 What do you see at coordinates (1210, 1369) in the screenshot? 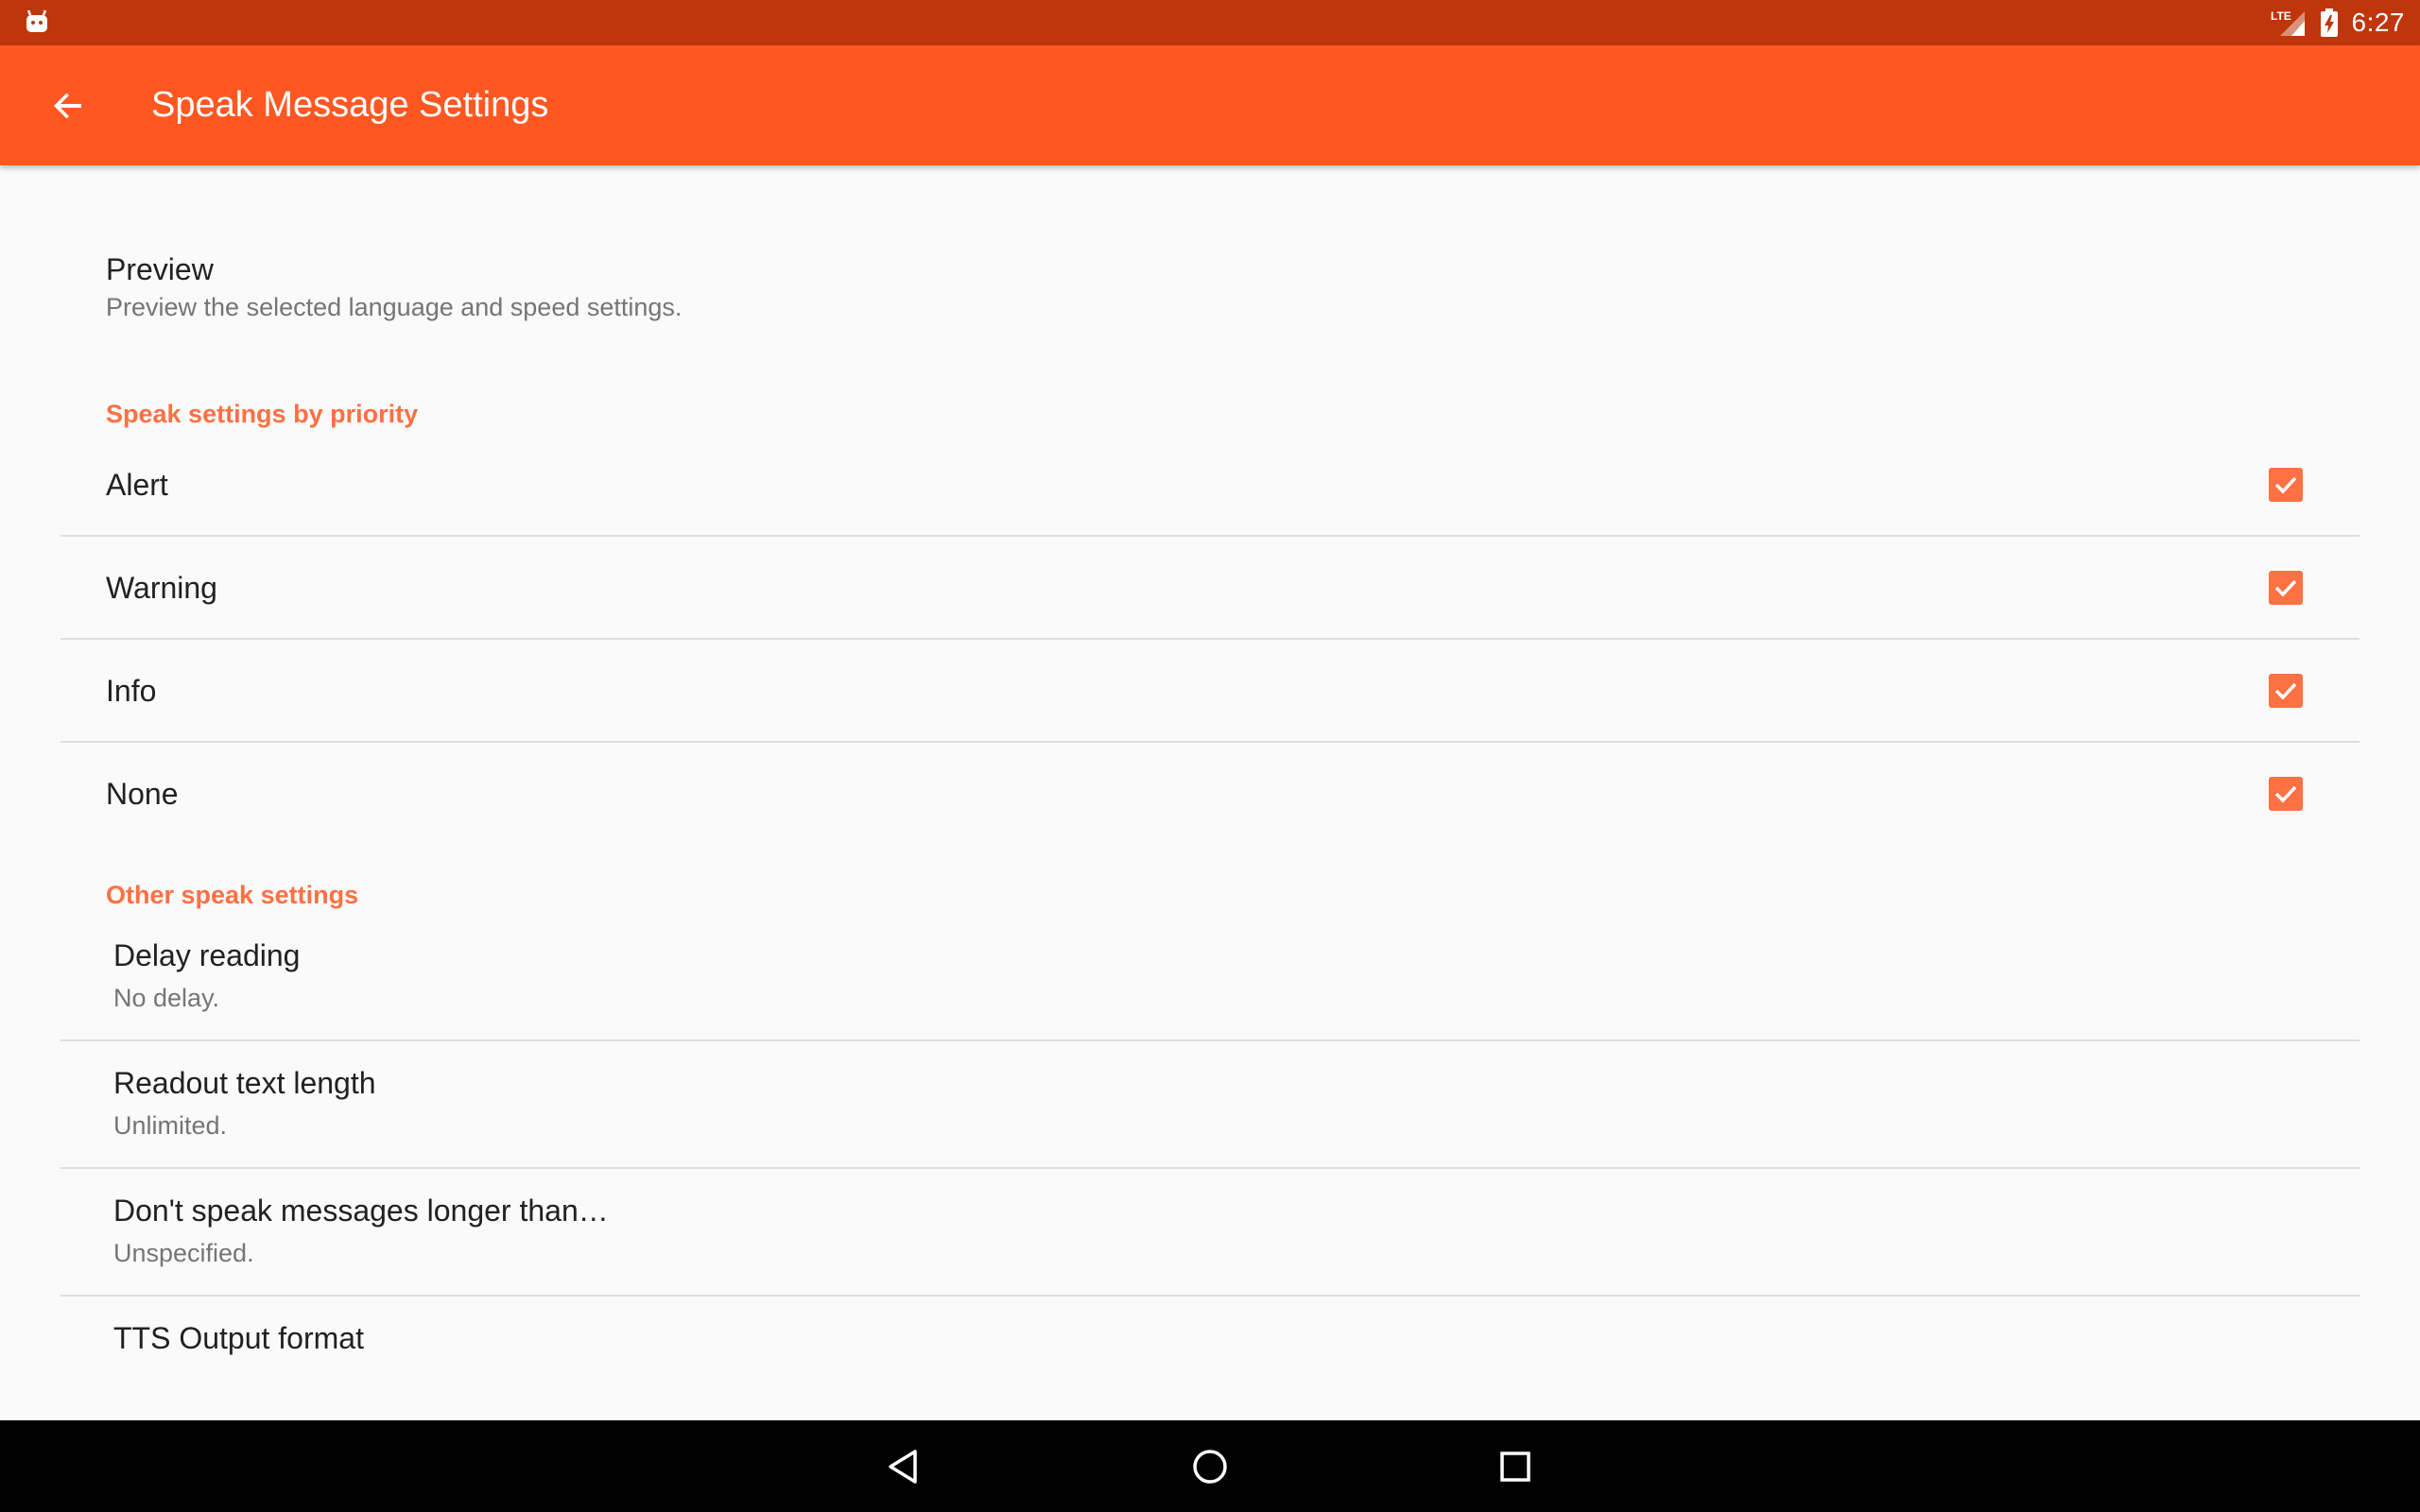
I see `tts-output-format-preference: TTS Output format` at bounding box center [1210, 1369].